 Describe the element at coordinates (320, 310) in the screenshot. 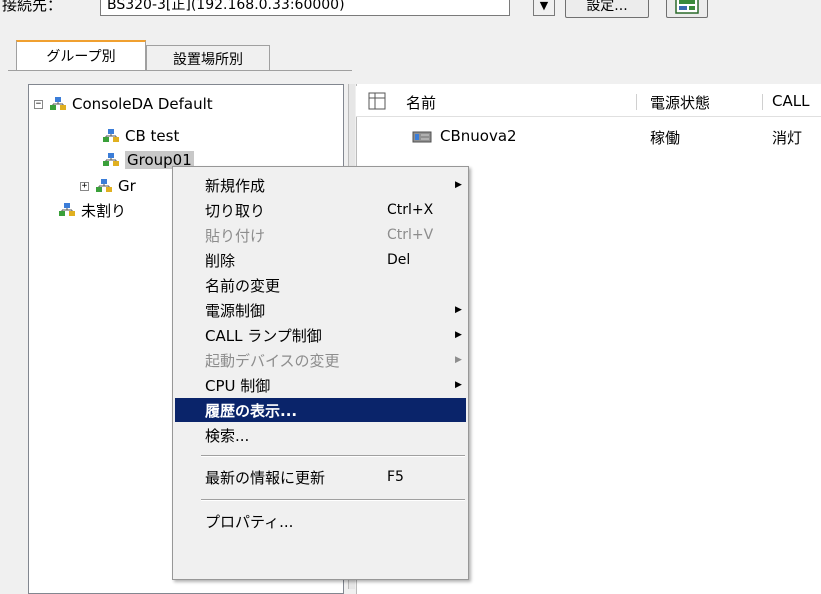

I see `menu-item-power-control: 電源制御 ▶` at that location.